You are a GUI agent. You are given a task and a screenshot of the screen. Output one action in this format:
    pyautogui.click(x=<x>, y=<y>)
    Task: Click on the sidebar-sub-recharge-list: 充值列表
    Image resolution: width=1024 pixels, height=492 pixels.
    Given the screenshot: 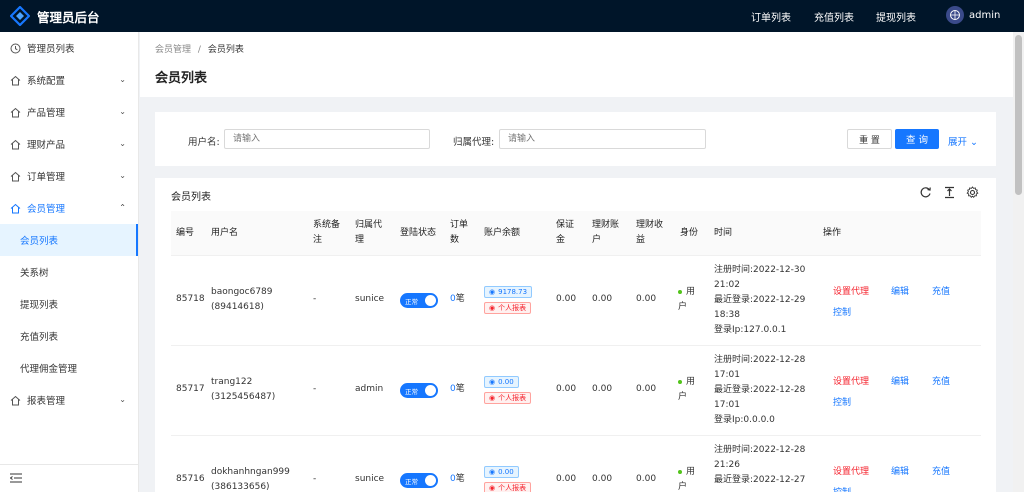 What is the action you would take?
    pyautogui.click(x=69, y=336)
    